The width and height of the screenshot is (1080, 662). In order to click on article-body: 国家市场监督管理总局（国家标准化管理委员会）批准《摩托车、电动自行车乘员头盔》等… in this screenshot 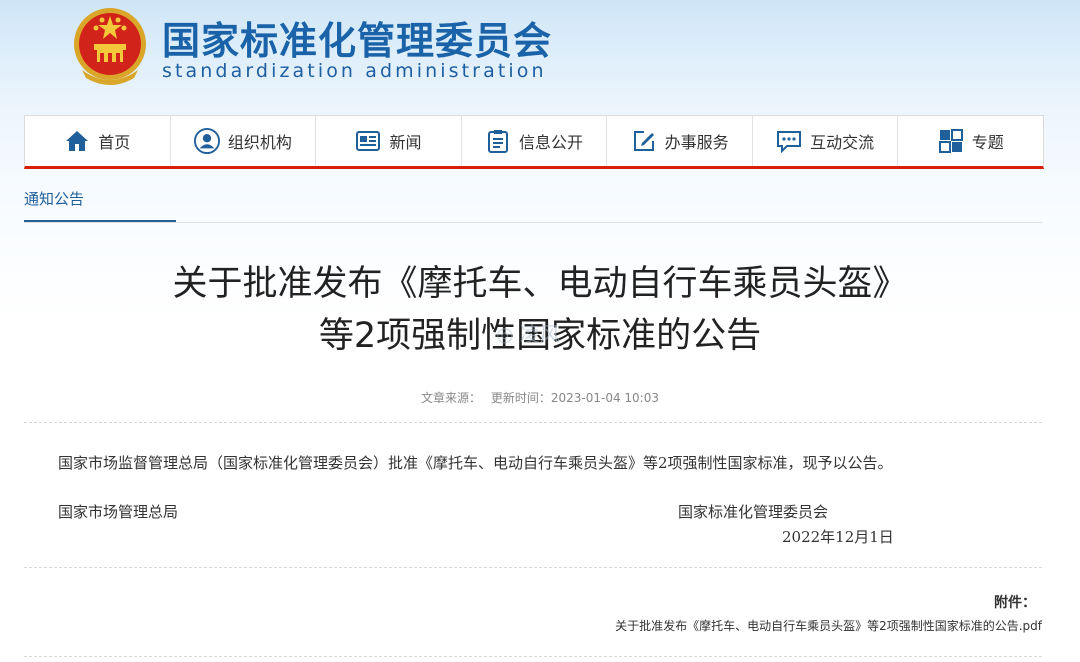, I will do `click(475, 463)`.